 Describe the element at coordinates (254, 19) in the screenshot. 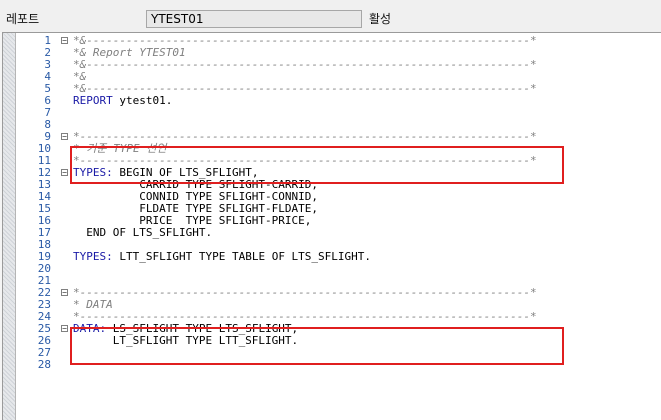

I see `report-name-field: YTEST01` at that location.